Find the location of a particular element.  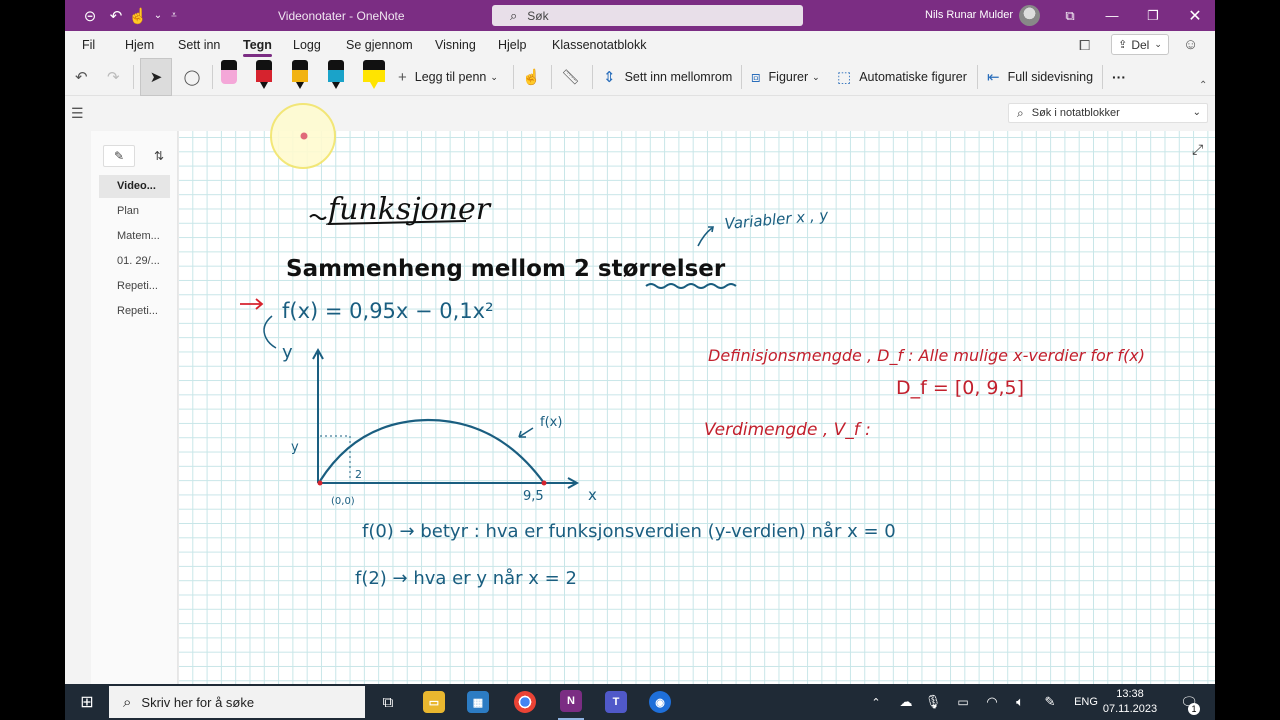

wifi-icon: ◠ is located at coordinates (992, 702).